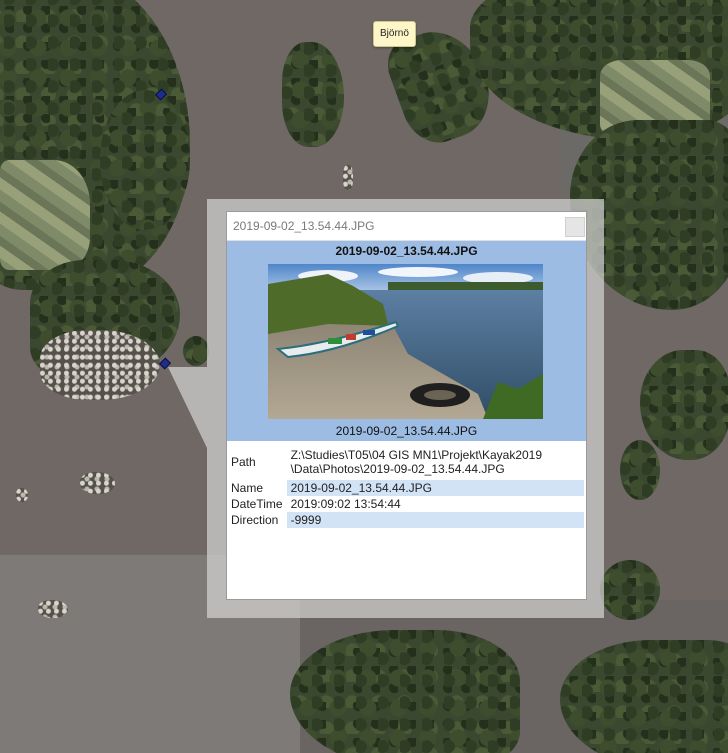  Describe the element at coordinates (397, 469) in the screenshot. I see `attribute-value-line: \Data\Photos\2019-09-02_13.54.44.JPG` at that location.